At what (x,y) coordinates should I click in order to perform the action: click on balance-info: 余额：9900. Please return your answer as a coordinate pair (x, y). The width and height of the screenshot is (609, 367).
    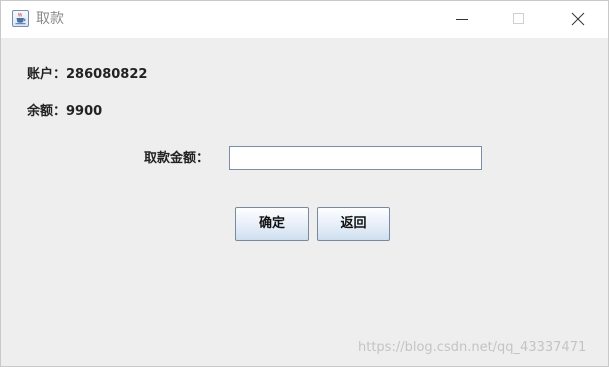
    Looking at the image, I should click on (64, 112).